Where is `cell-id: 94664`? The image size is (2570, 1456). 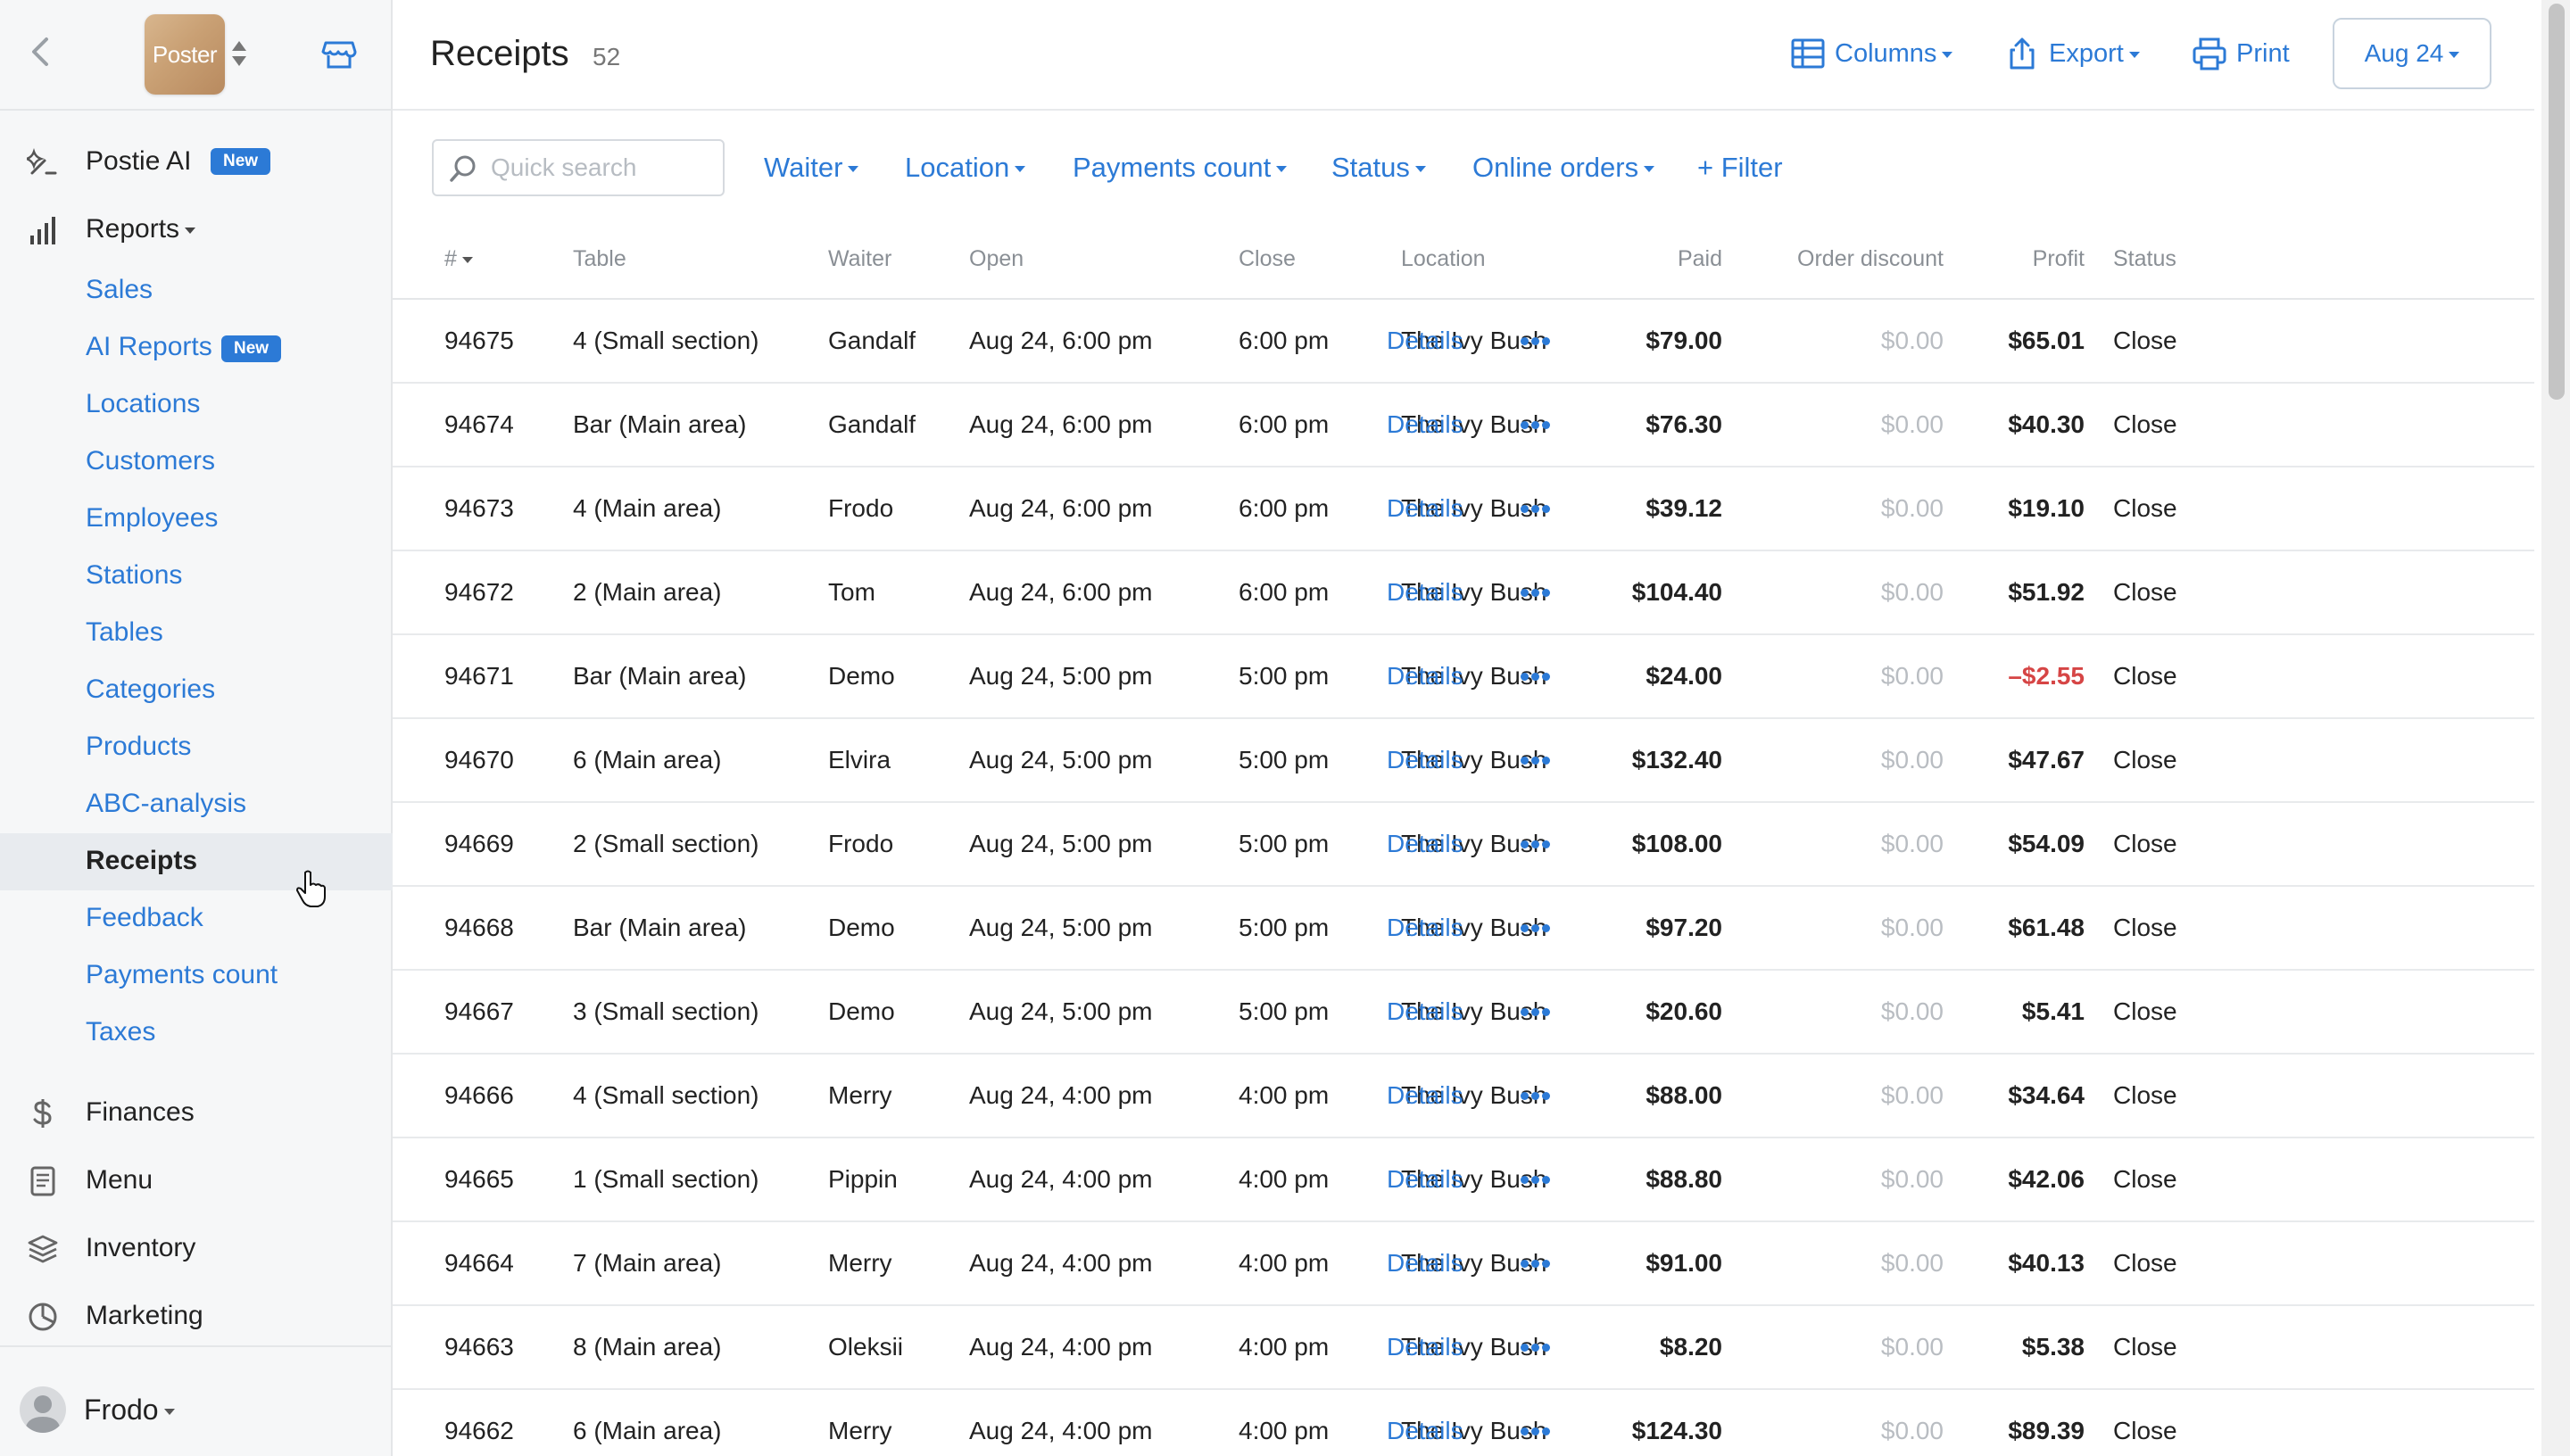 cell-id: 94664 is located at coordinates (479, 1263).